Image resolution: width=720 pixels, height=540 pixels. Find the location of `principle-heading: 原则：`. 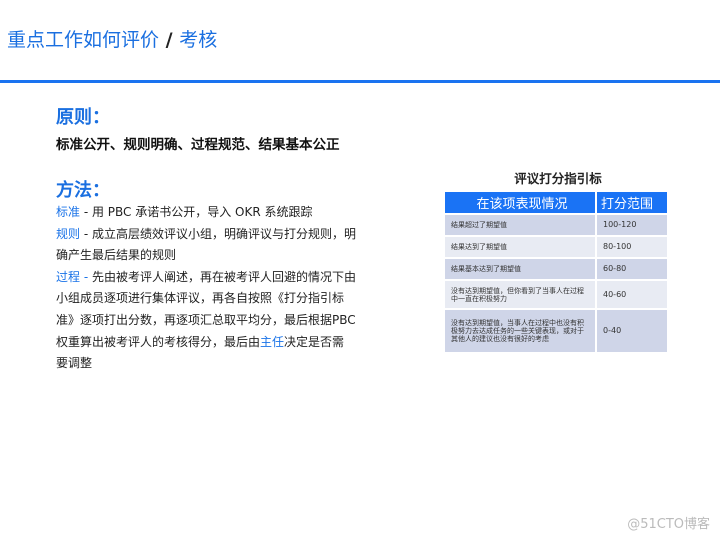

principle-heading: 原则： is located at coordinates (83, 117).